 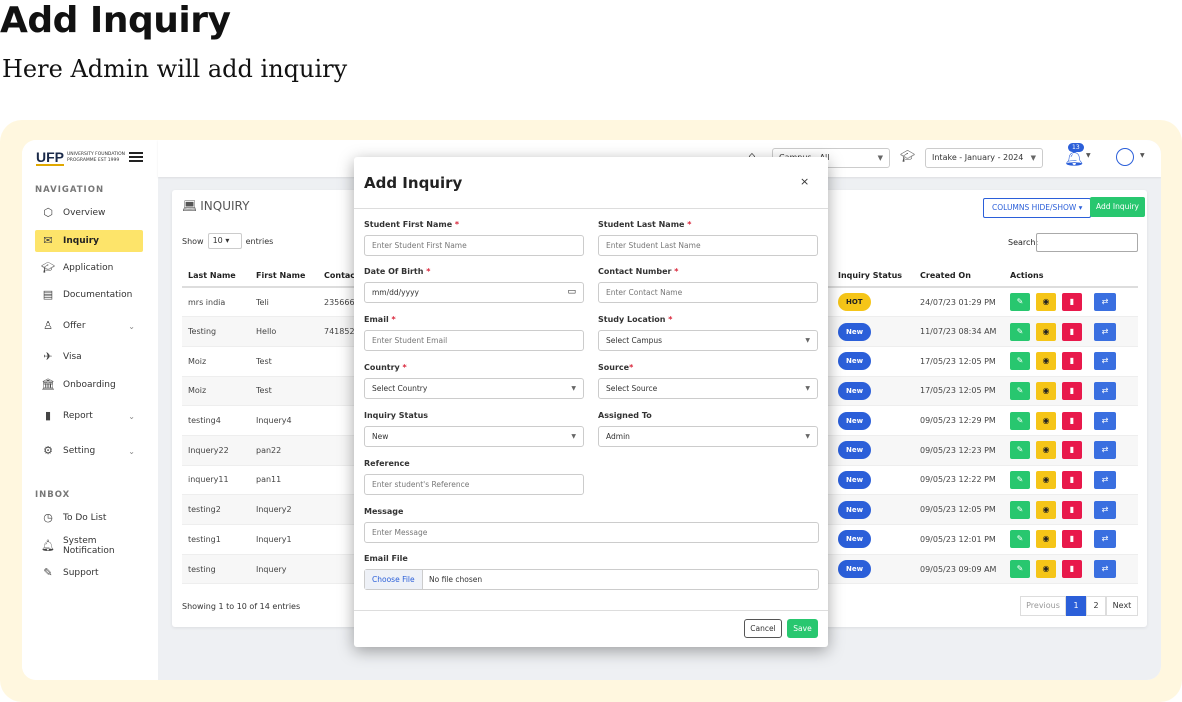 What do you see at coordinates (241, 606) in the screenshot?
I see `table-info: Showing 1 to 10 of 14 entries` at bounding box center [241, 606].